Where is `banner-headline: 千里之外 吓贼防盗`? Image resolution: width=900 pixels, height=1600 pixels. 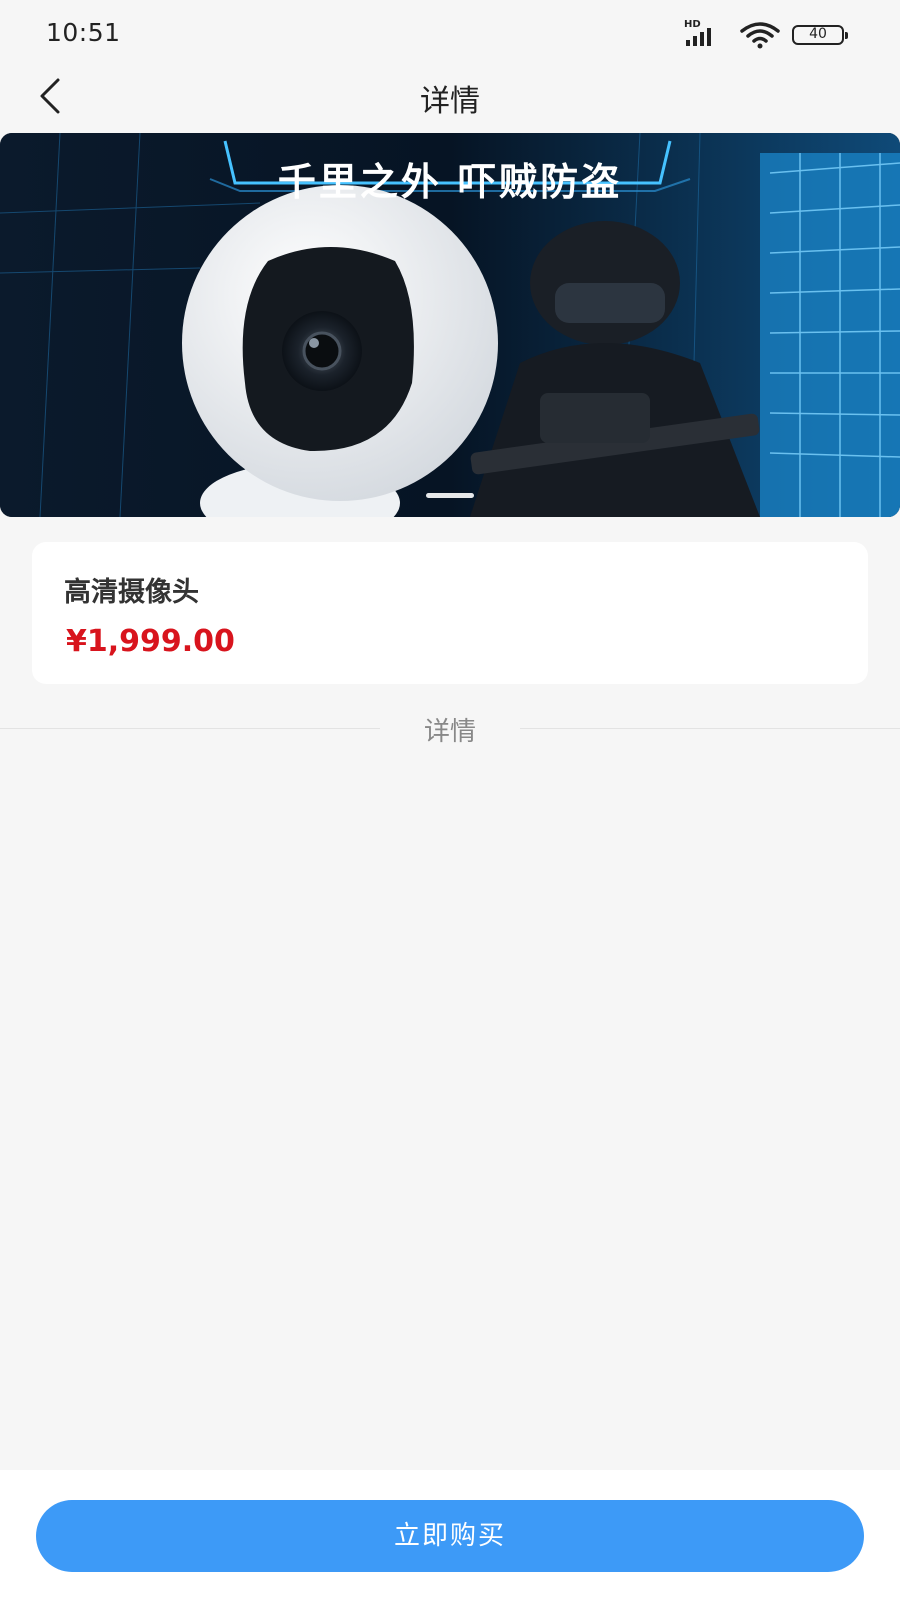 banner-headline: 千里之外 吓贼防盗 is located at coordinates (450, 182).